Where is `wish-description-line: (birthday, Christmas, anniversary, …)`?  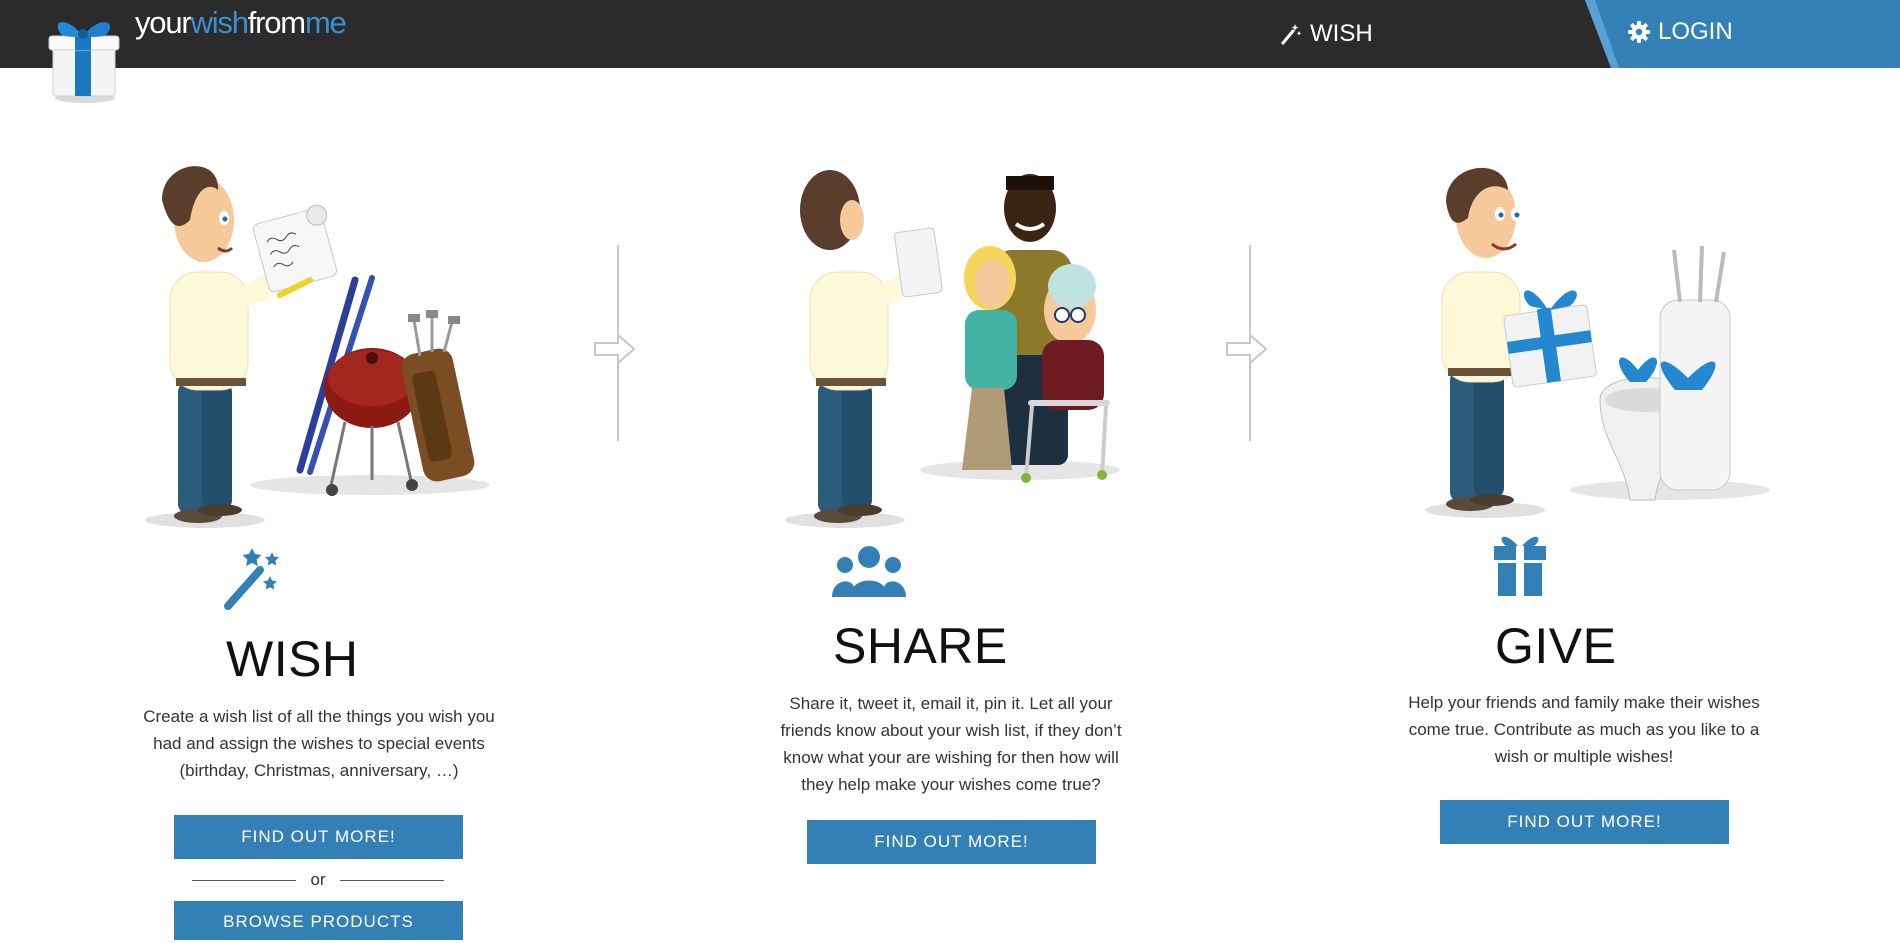 wish-description-line: (birthday, Christmas, anniversary, …) is located at coordinates (319, 770).